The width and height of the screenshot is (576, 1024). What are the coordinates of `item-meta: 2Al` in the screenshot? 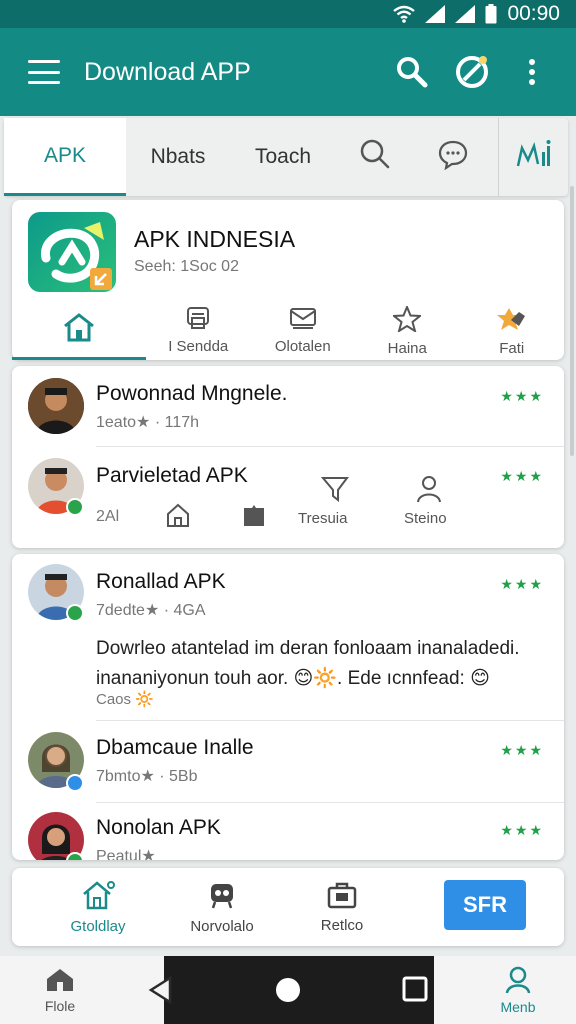 It's located at (108, 516).